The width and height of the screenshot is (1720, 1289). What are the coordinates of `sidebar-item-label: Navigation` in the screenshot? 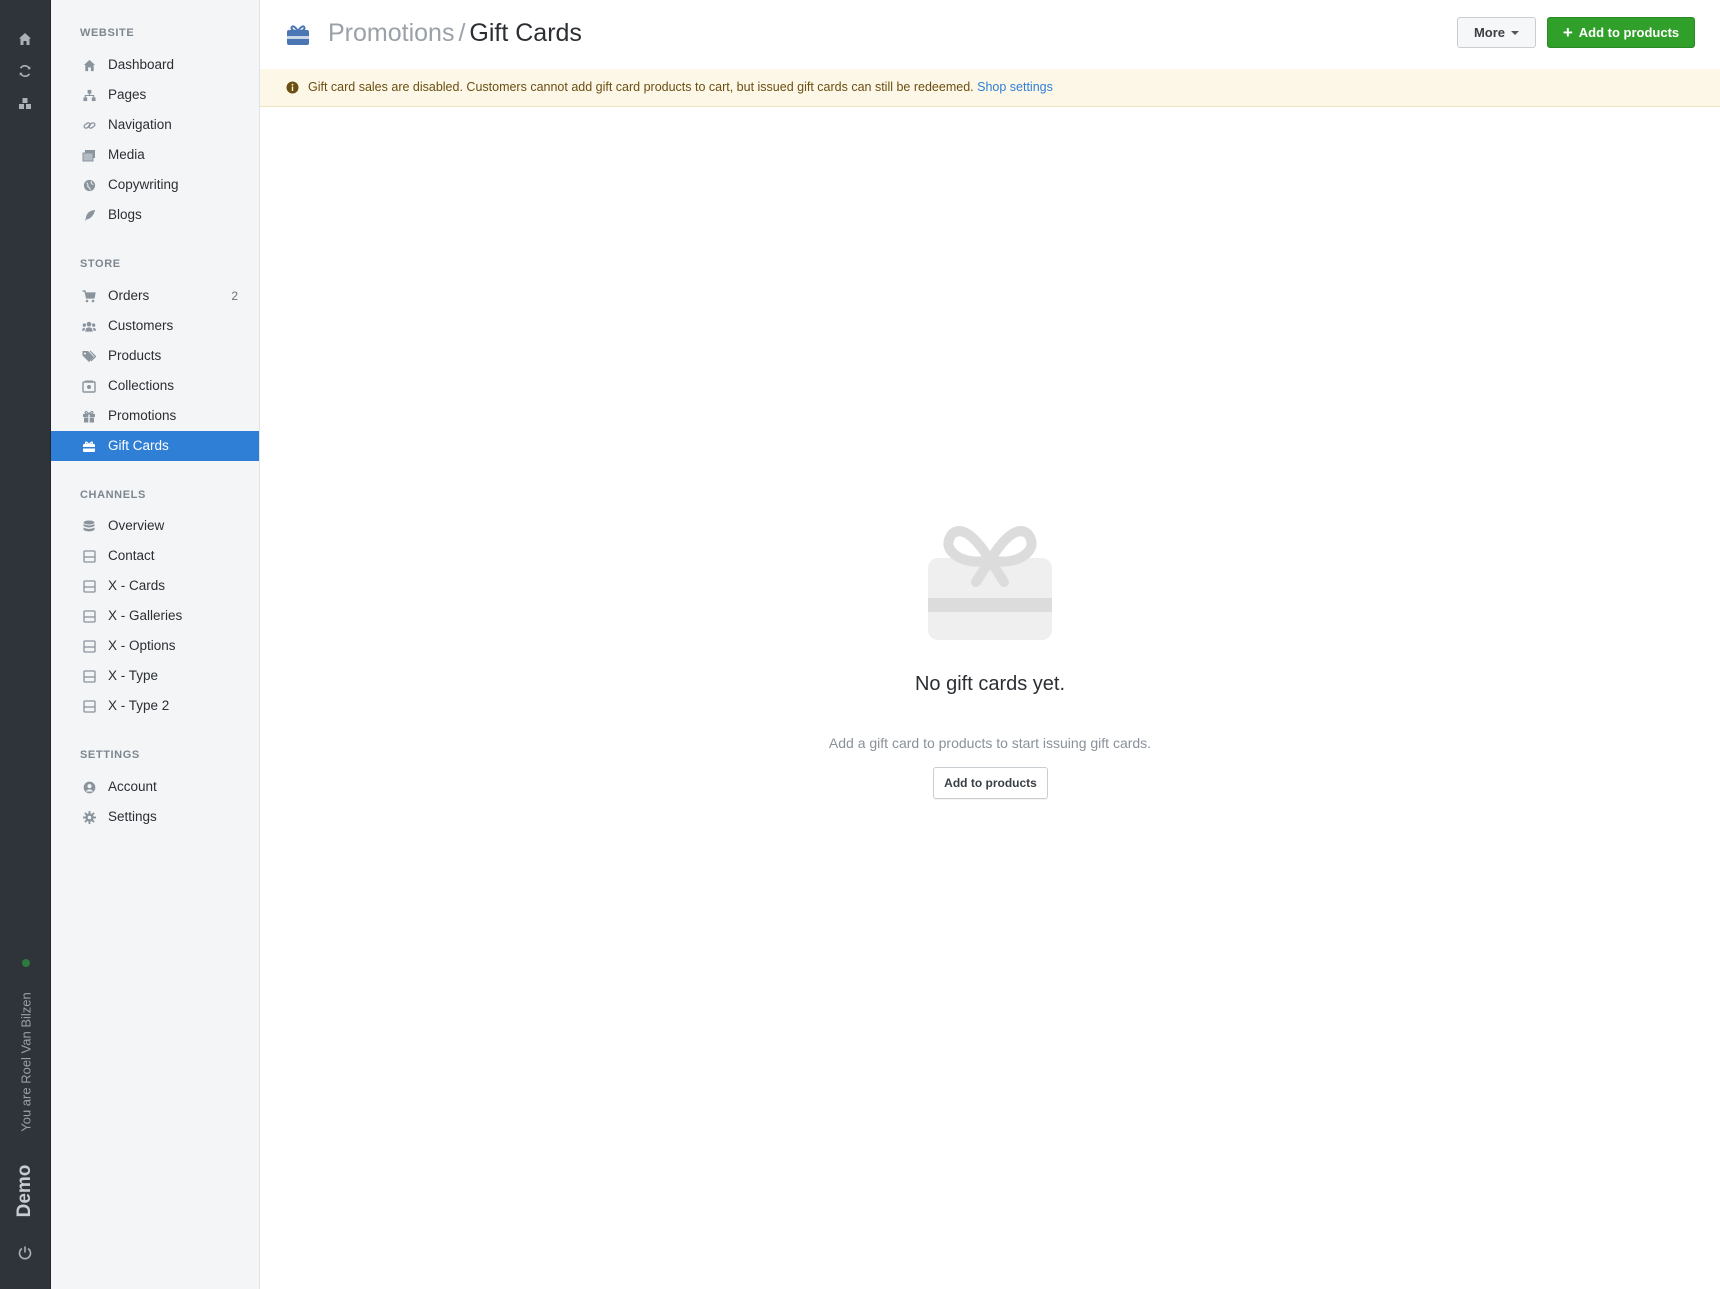 It's located at (140, 124).